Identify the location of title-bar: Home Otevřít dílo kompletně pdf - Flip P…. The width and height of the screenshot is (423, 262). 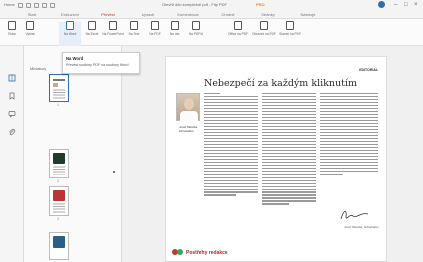
(211, 5).